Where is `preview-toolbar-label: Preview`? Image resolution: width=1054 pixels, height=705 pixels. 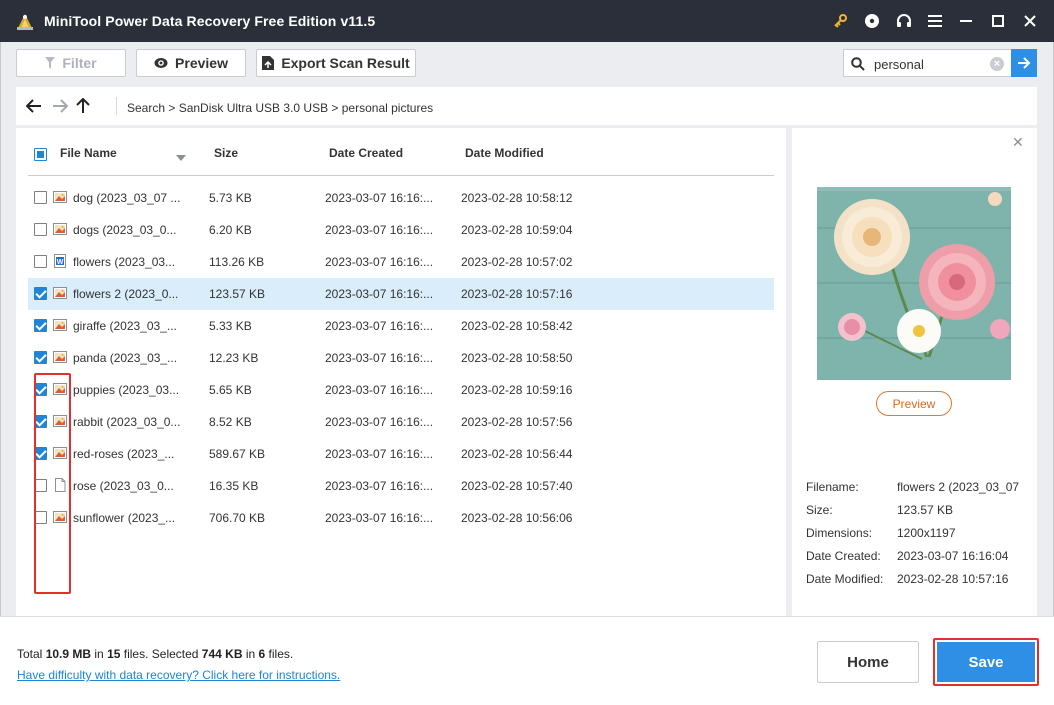 preview-toolbar-label: Preview is located at coordinates (201, 63).